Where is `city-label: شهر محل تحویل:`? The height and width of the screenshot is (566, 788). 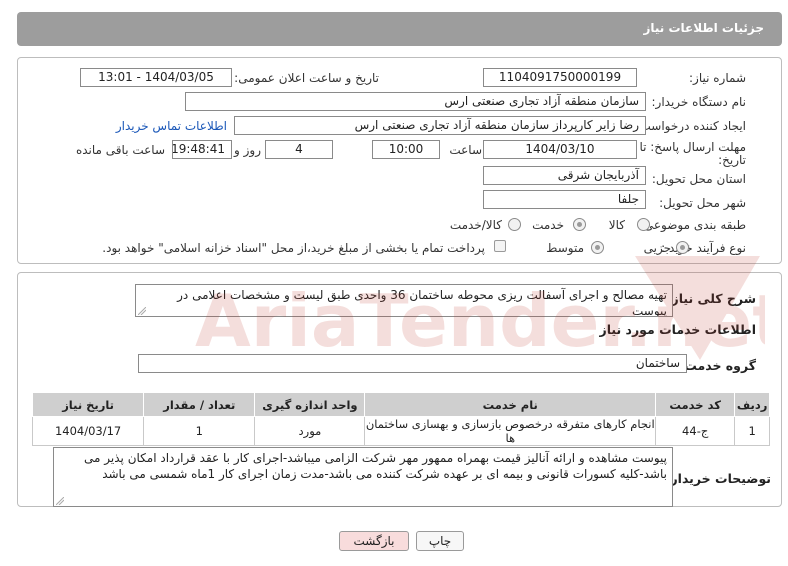
city-label: شهر محل تحویل: is located at coordinates (702, 203).